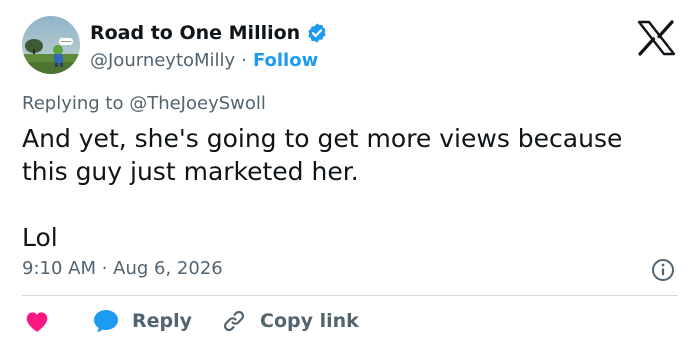 The width and height of the screenshot is (700, 348). What do you see at coordinates (663, 270) in the screenshot?
I see `info-icon` at bounding box center [663, 270].